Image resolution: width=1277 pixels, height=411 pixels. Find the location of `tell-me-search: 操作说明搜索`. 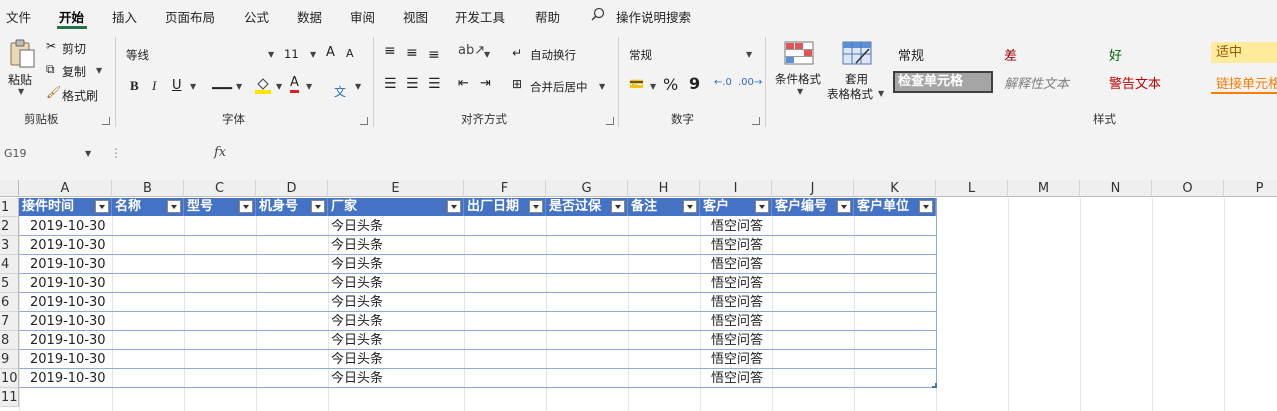

tell-me-search: 操作说明搜索 is located at coordinates (653, 16).